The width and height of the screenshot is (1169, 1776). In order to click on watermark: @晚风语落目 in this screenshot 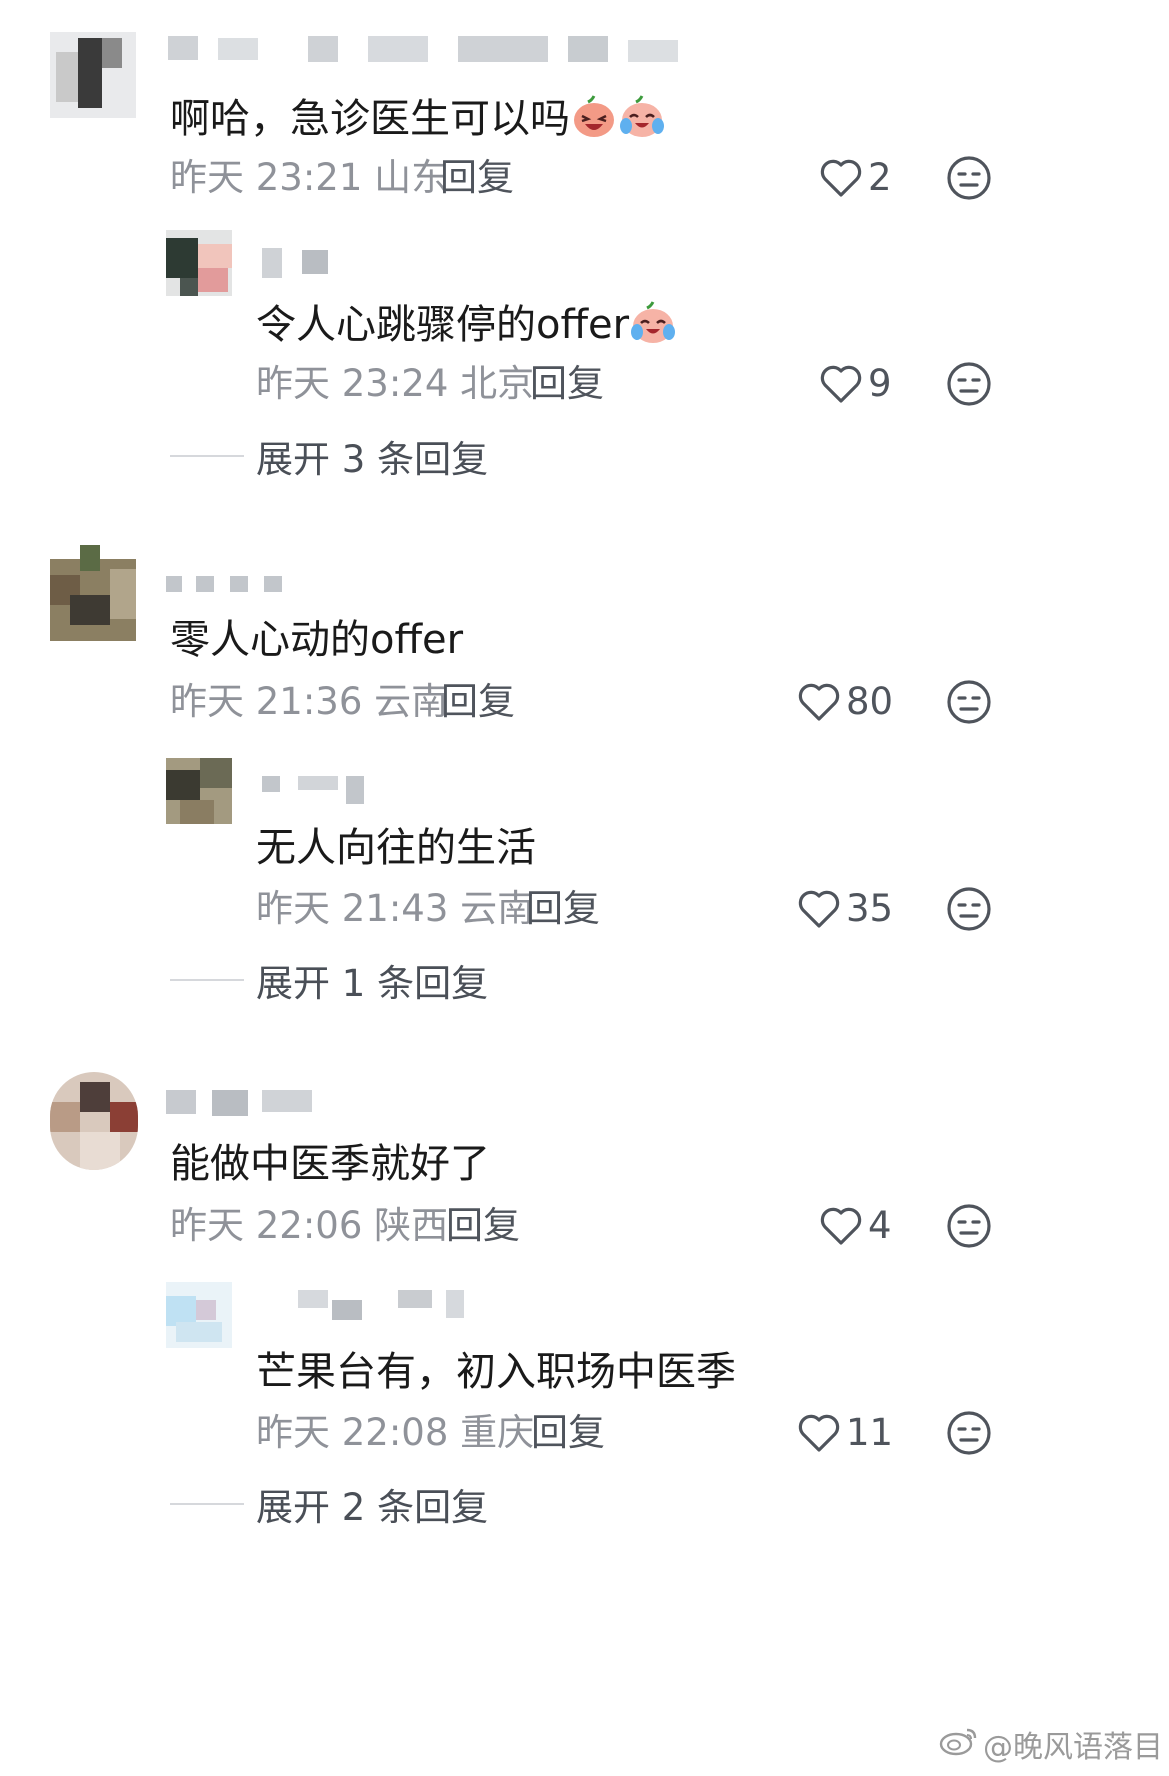, I will do `click(1051, 1744)`.